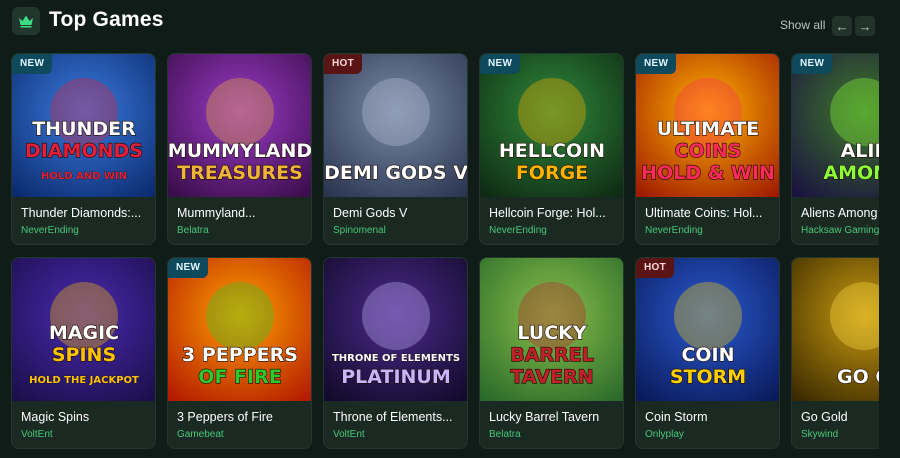 The width and height of the screenshot is (900, 458). Describe the element at coordinates (395, 329) in the screenshot. I see `game-thumbnail: THRONE OF ELEMENTS PLATINUM` at that location.